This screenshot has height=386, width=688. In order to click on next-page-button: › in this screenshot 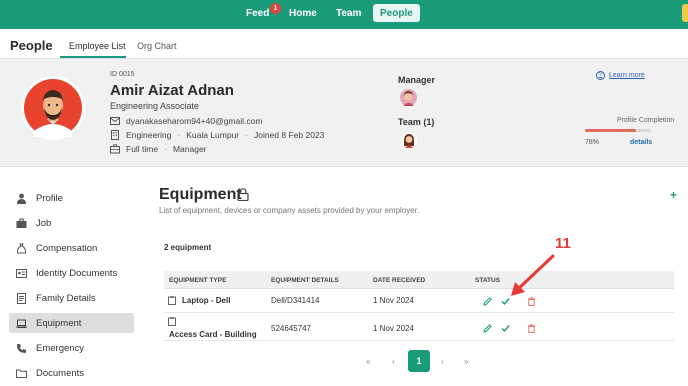, I will do `click(442, 361)`.